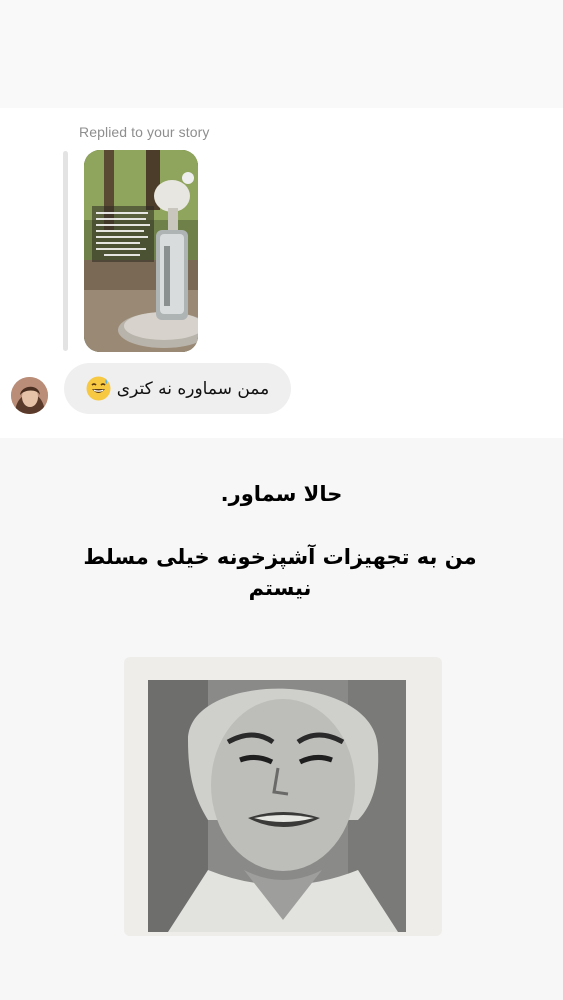  Describe the element at coordinates (193, 388) in the screenshot. I see `message-text: ممن سماوره نه کتری` at that location.